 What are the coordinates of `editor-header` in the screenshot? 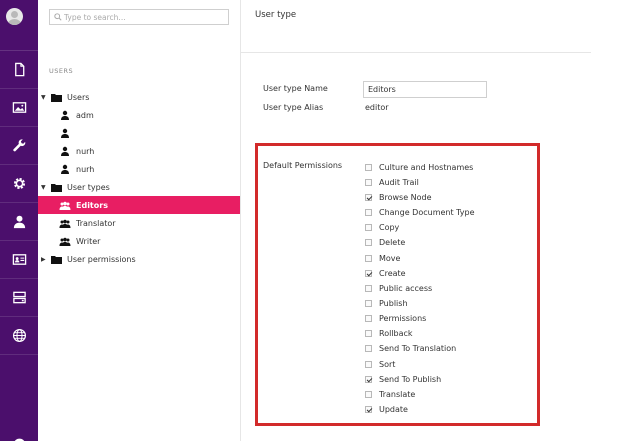 It's located at (416, 26).